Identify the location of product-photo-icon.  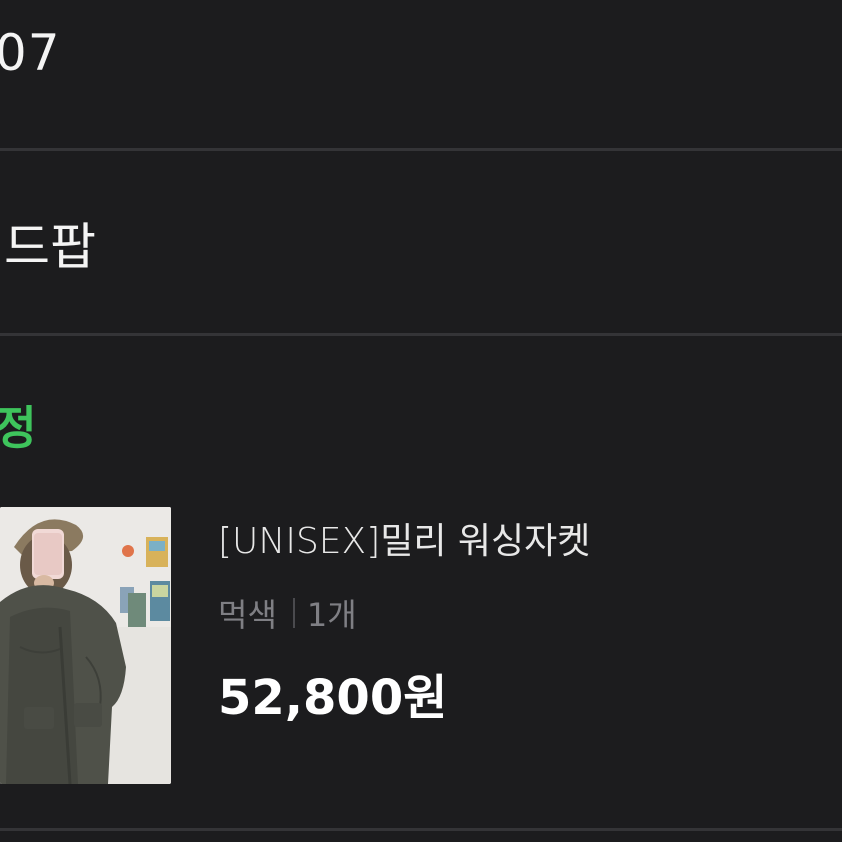
(85, 645).